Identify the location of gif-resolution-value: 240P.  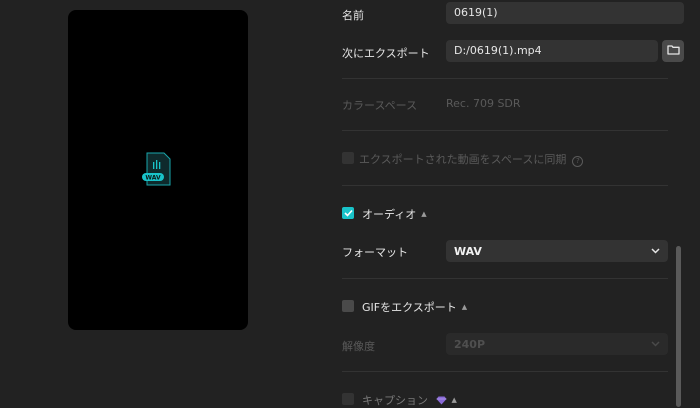
(470, 344).